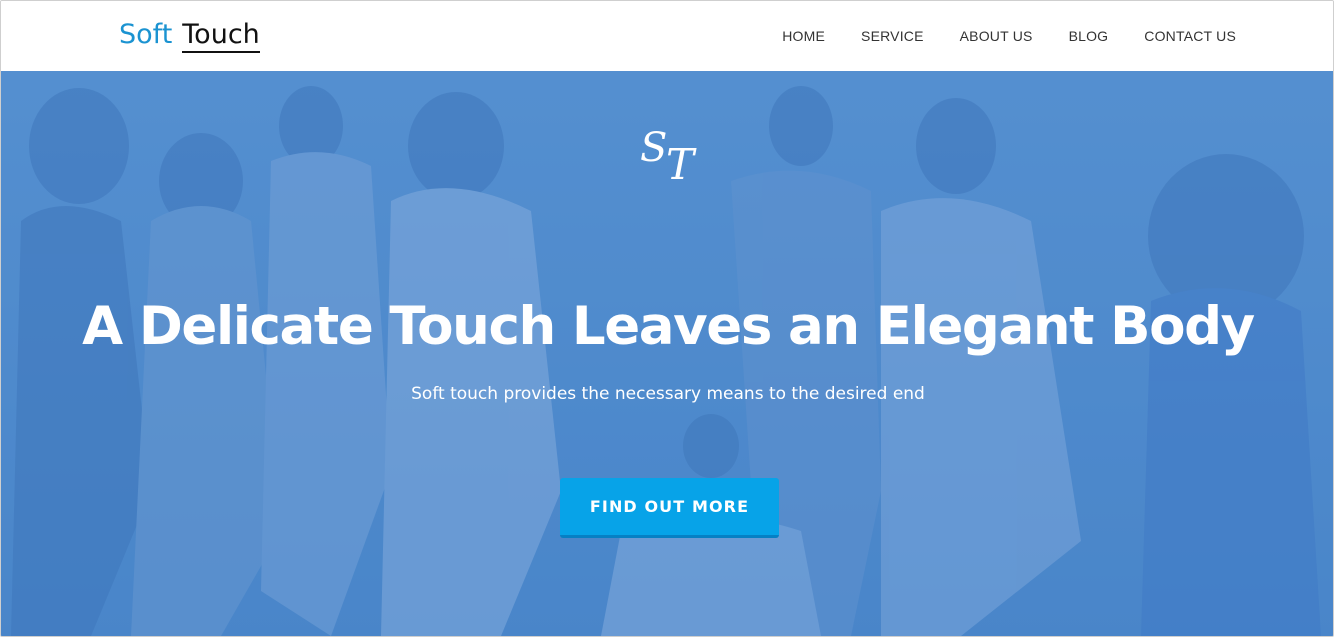 Image resolution: width=1334 pixels, height=637 pixels. I want to click on nav-home-link: HOME, so click(803, 36).